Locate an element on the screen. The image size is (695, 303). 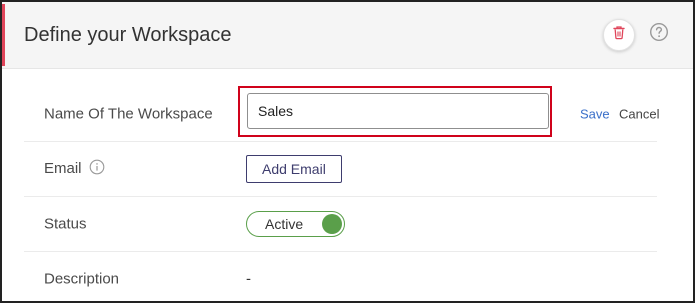
status-label-text: Status is located at coordinates (65, 223).